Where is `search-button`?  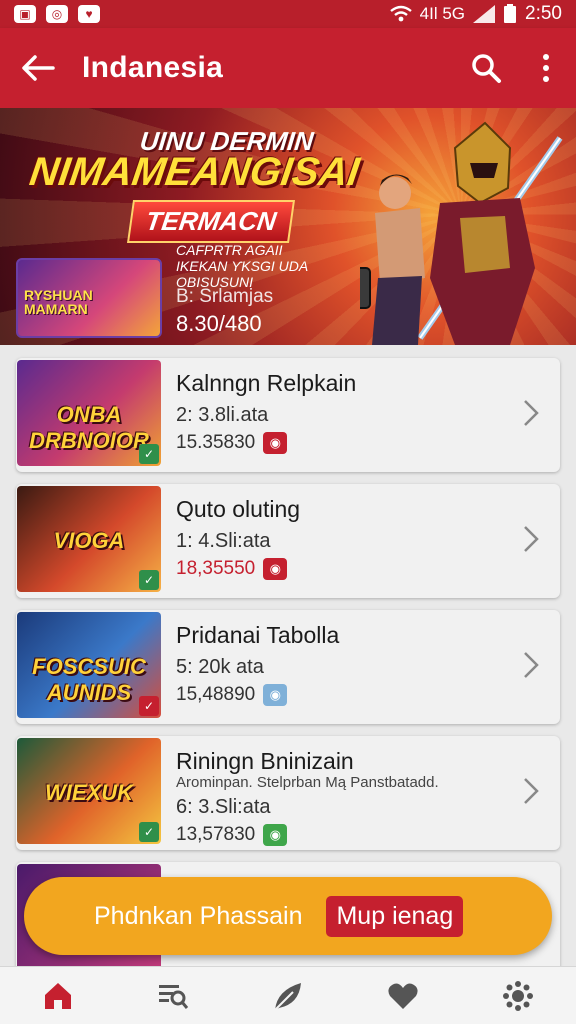 search-button is located at coordinates (486, 68).